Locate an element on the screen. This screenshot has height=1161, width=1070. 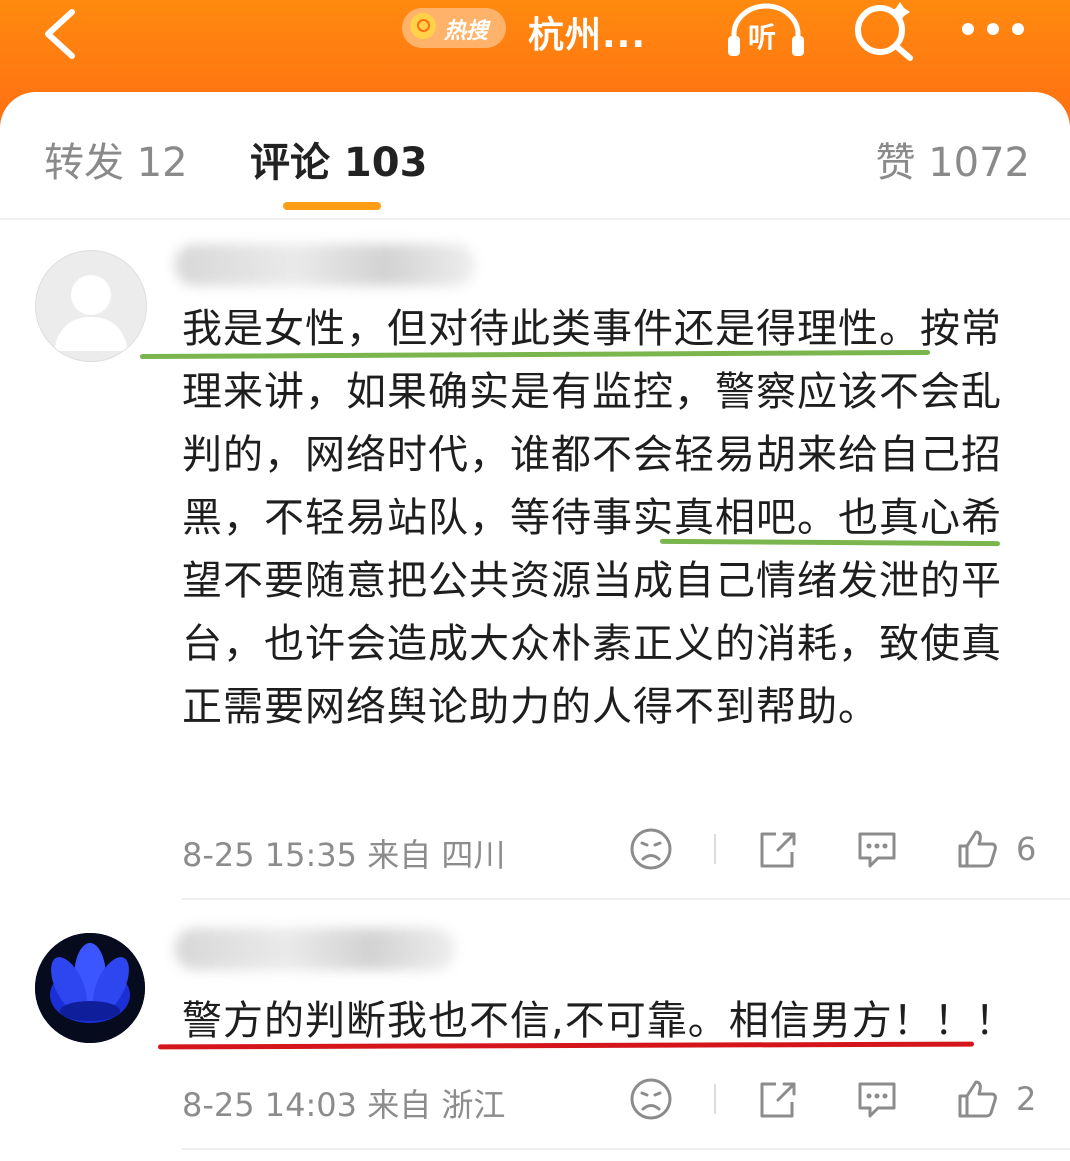
blue-flower-image is located at coordinates (90, 988).